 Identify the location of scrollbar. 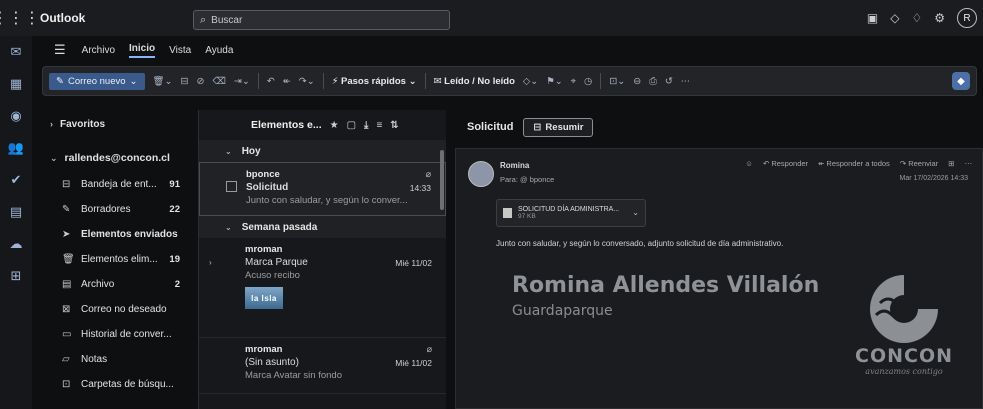
(442, 180).